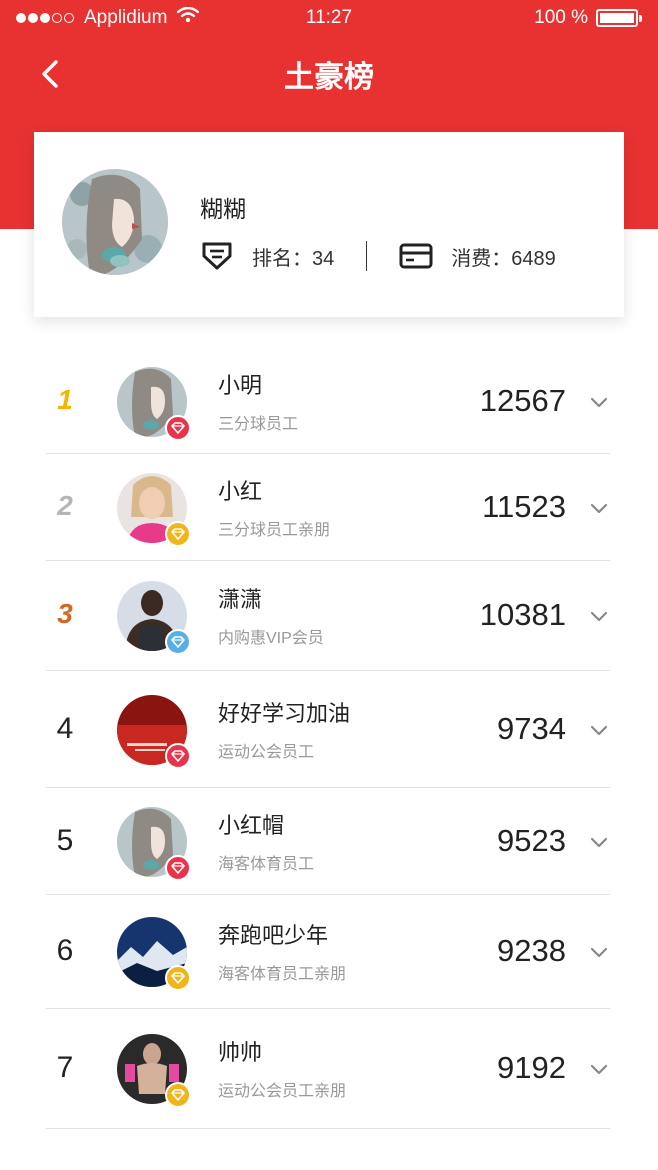 The height and width of the screenshot is (1170, 658). I want to click on page-title: 土豪榜, so click(329, 77).